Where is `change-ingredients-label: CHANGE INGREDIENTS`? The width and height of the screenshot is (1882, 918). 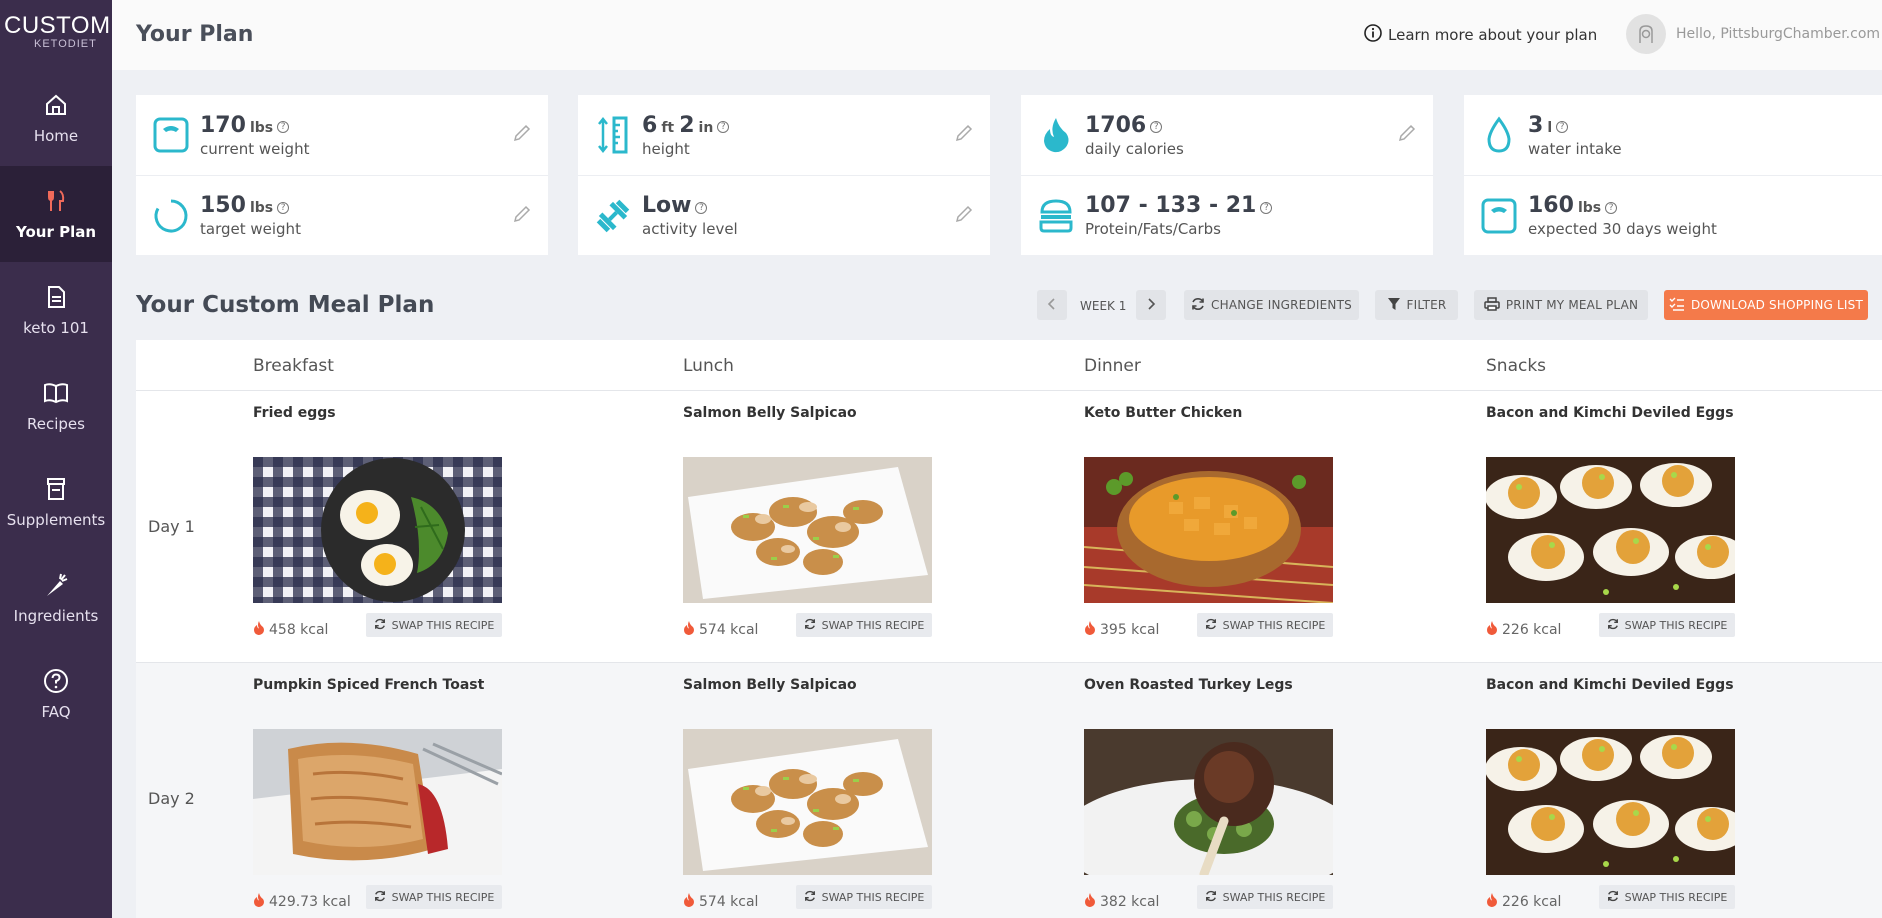
change-ingredients-label: CHANGE INGREDIENTS is located at coordinates (1281, 305).